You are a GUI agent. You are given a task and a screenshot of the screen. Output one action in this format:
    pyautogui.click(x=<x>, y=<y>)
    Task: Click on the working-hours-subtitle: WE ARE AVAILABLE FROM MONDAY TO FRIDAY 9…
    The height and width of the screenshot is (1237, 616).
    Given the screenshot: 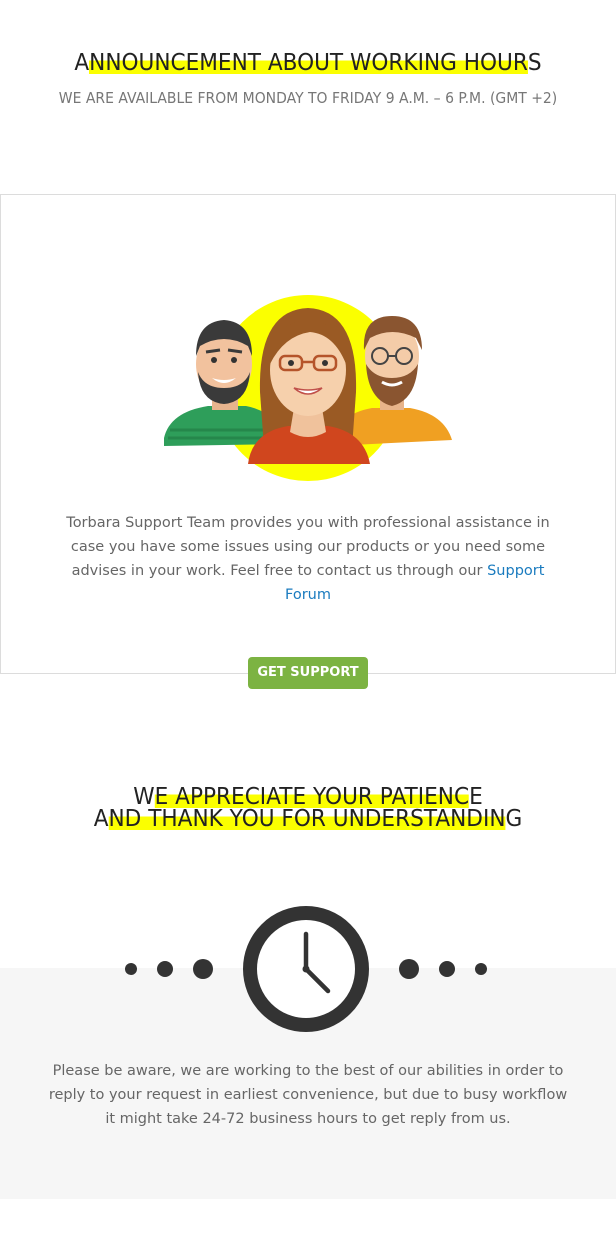 What is the action you would take?
    pyautogui.click(x=308, y=98)
    